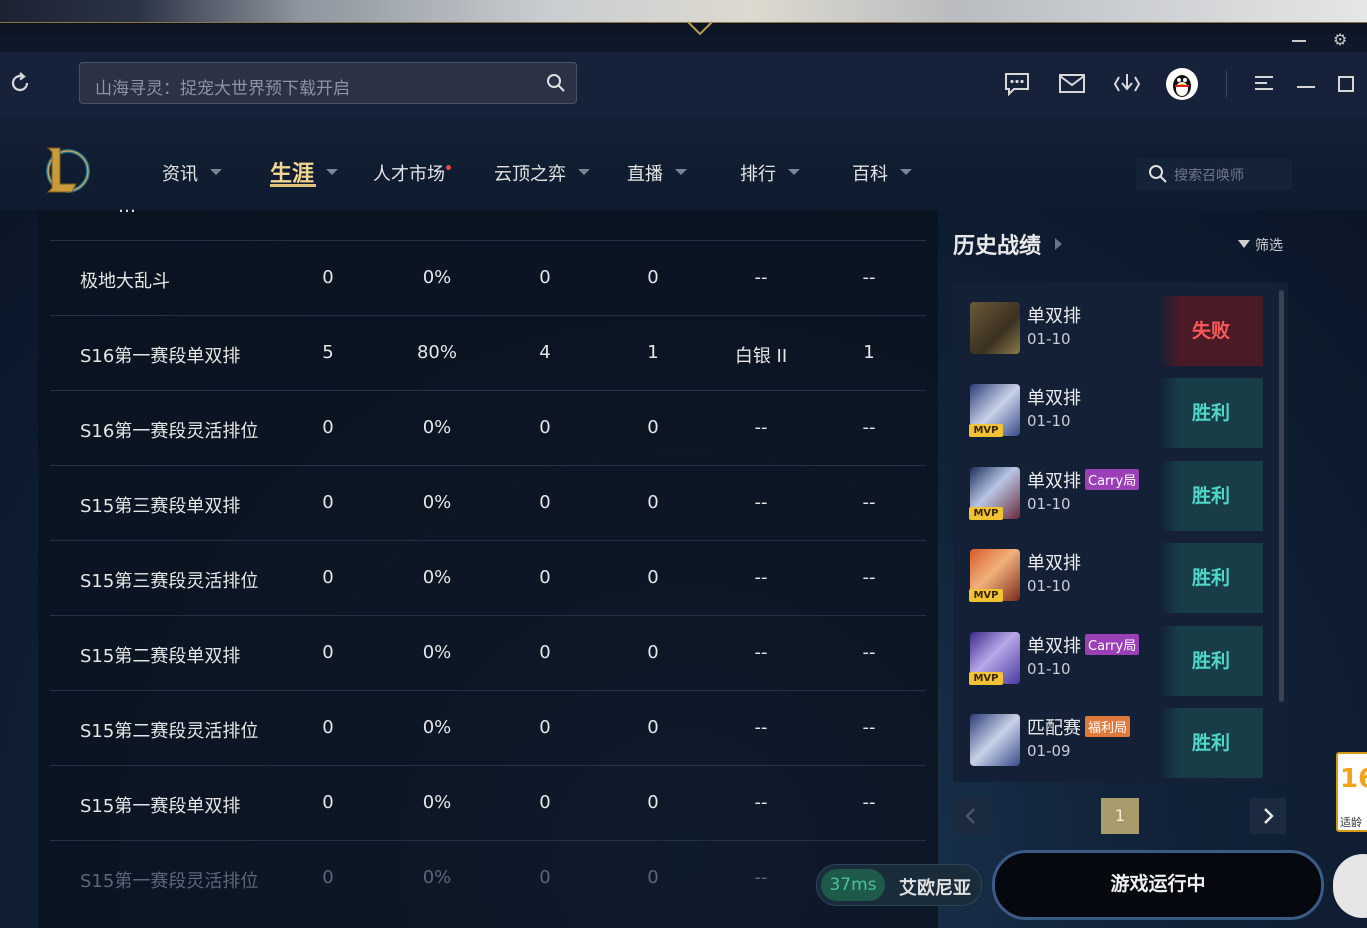 The height and width of the screenshot is (928, 1367). I want to click on match-item: 单双排 01-10 失败, so click(1114, 330).